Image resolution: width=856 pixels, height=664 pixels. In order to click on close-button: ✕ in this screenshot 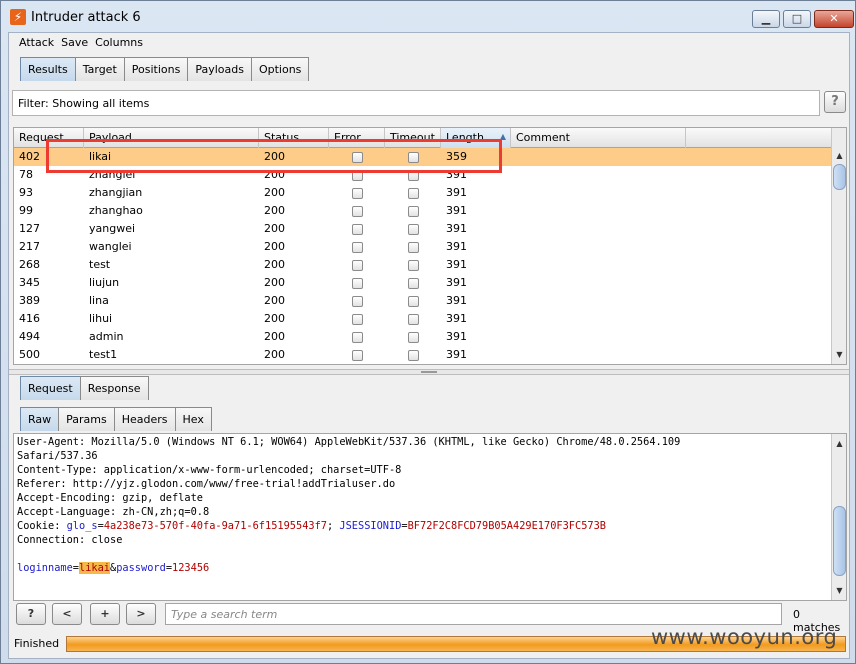, I will do `click(834, 19)`.